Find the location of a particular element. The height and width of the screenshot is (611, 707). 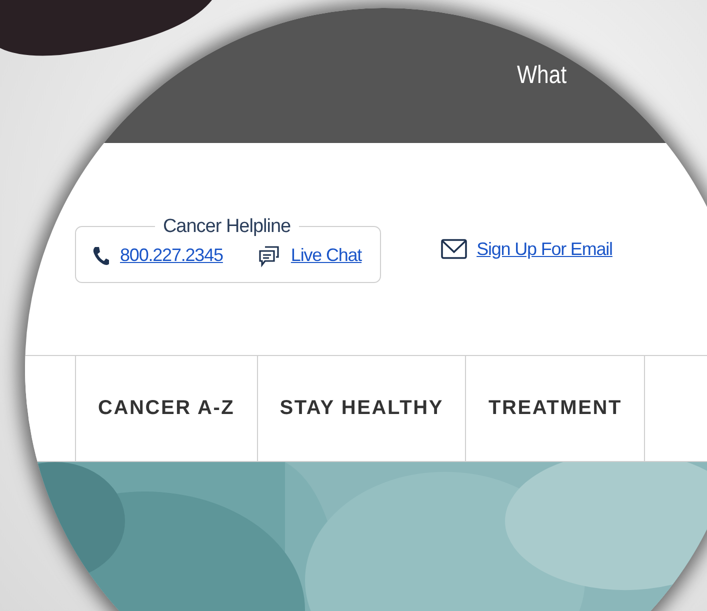

nav-tab: TREATMENT is located at coordinates (556, 408).